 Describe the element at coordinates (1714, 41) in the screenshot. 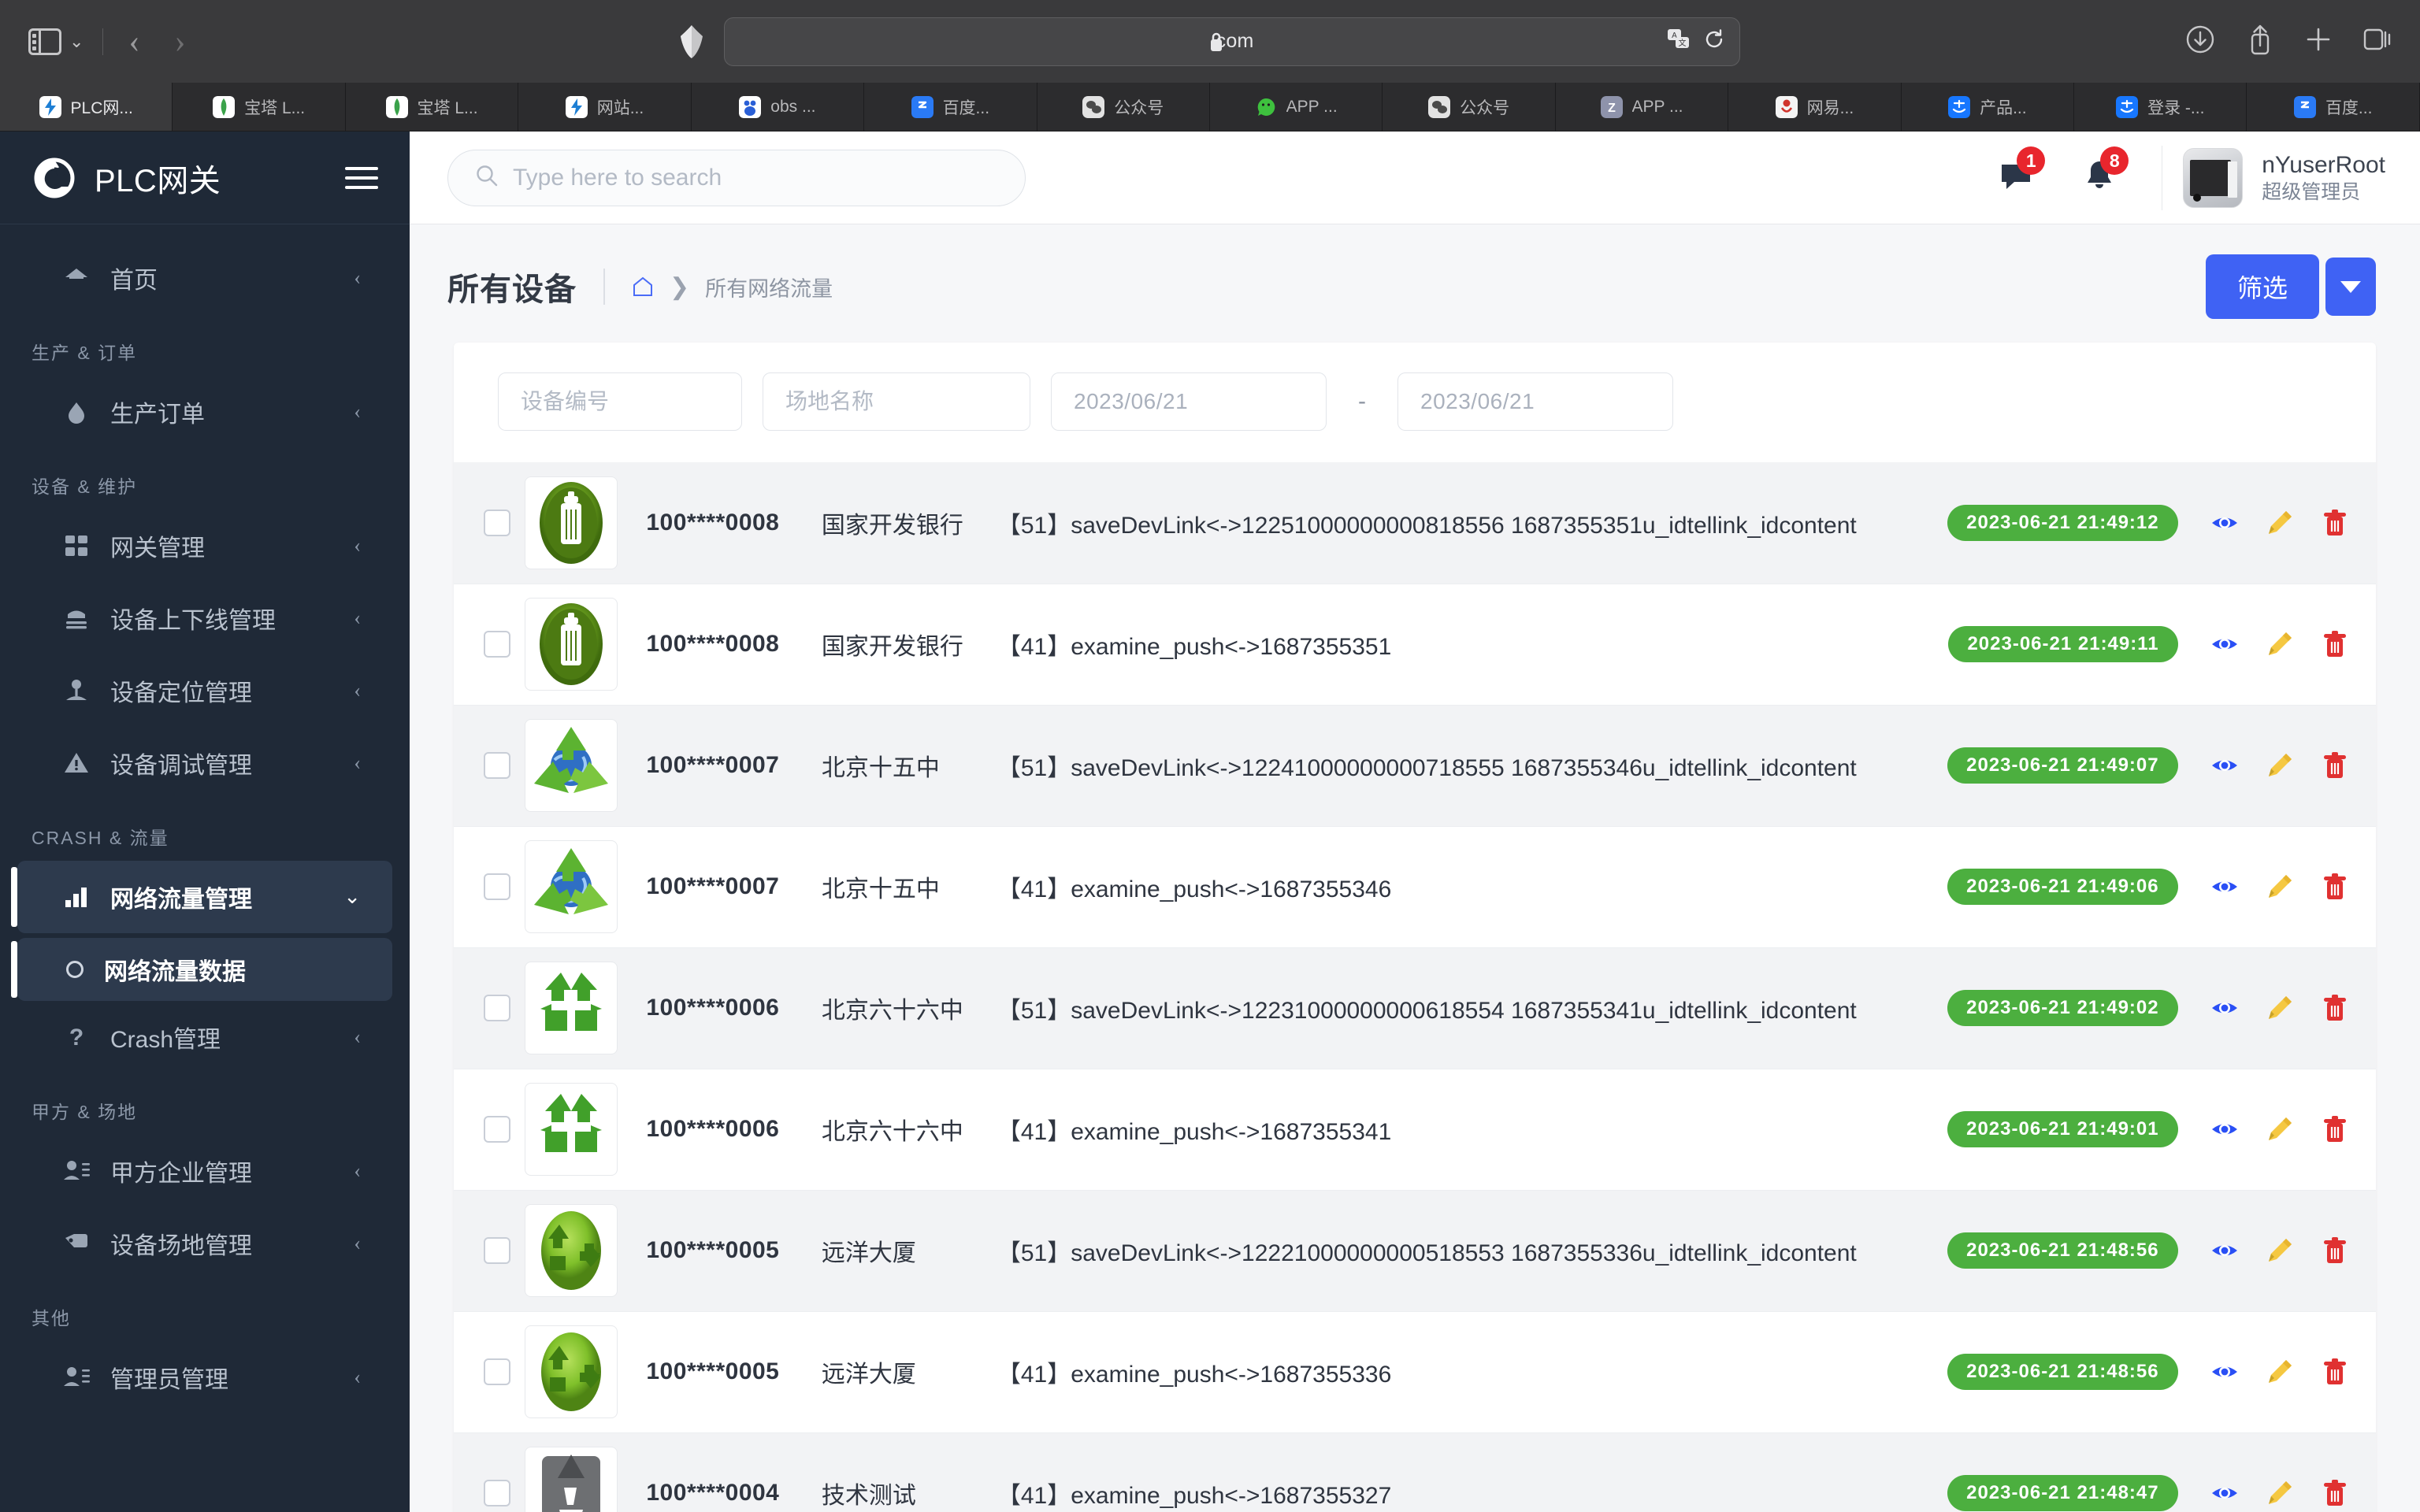

I see `reload-icon` at that location.